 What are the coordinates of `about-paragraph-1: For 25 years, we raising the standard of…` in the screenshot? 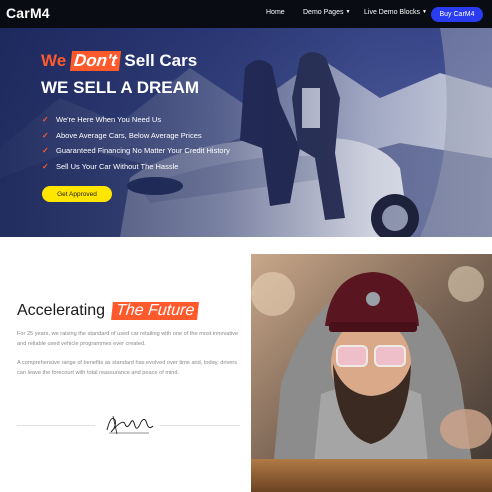 It's located at (128, 339).